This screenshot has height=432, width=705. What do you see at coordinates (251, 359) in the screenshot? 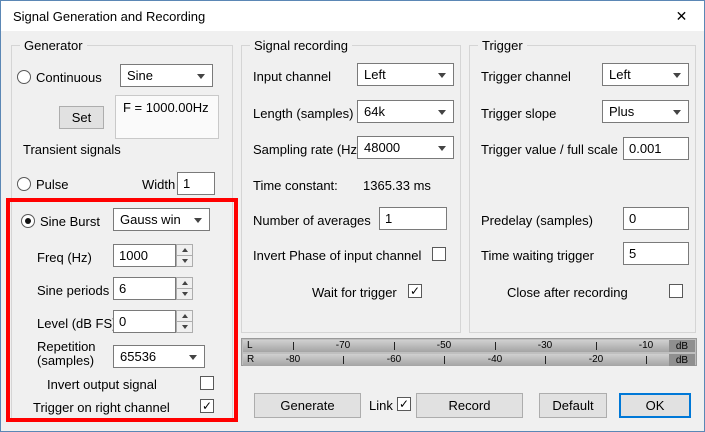
I see `meter-right-label: R` at bounding box center [251, 359].